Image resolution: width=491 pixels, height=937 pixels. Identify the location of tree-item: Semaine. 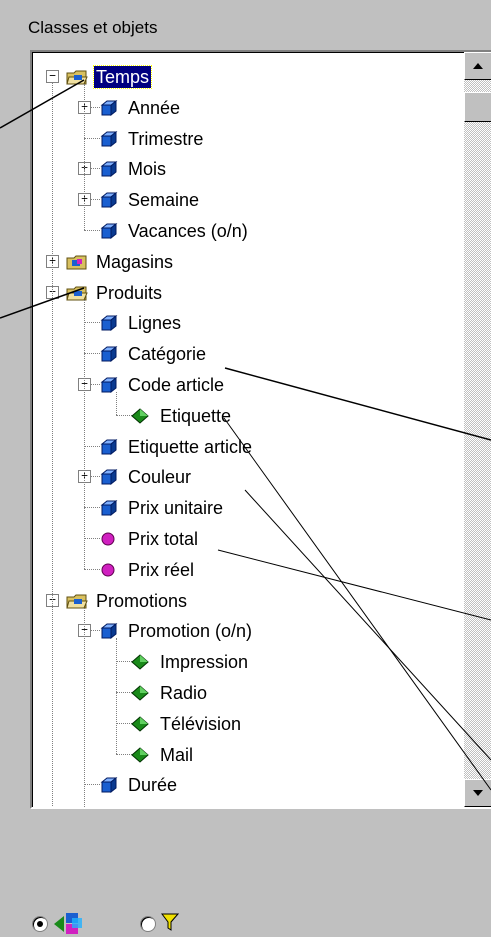
(149, 200).